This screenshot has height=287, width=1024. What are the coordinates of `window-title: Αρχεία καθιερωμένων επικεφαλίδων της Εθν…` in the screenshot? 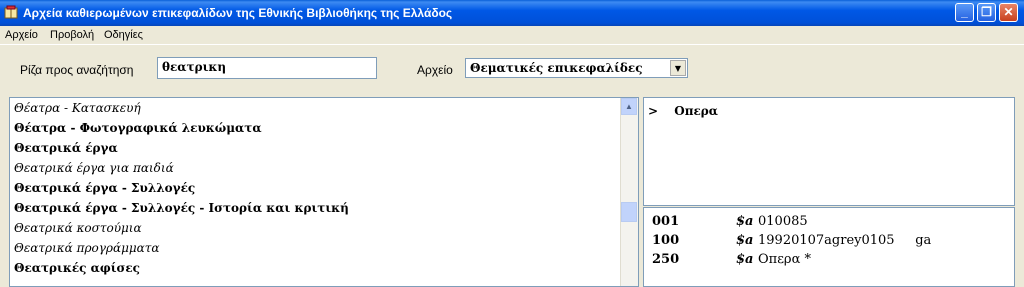 It's located at (238, 13).